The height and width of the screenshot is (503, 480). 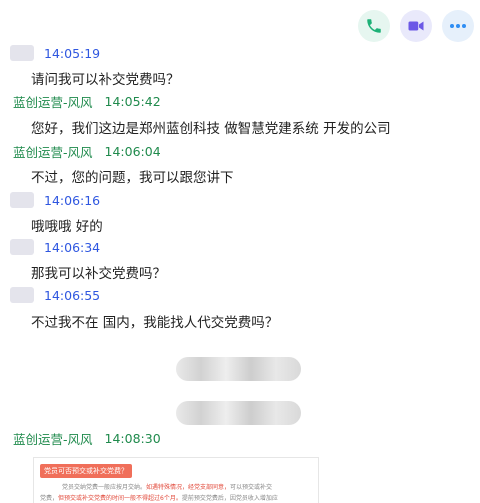 What do you see at coordinates (167, 487) in the screenshot?
I see `card-text-line: 党员交纳党费一般应按月交纳。如遇特殊情况，经党支部同意，可以预交或补交` at bounding box center [167, 487].